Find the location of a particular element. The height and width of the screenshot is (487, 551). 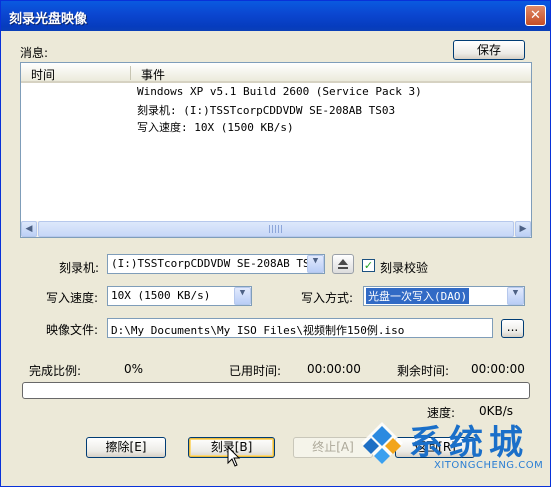

list-item: 写入速度: 10X (1500 KB/s) is located at coordinates (215, 127).